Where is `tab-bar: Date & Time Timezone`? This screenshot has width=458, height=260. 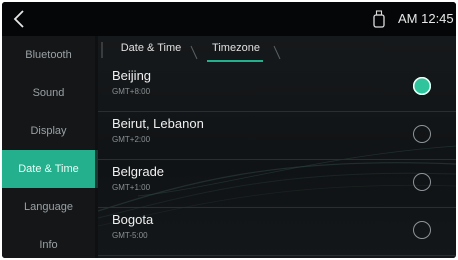
tab-bar: Date & Time Timezone is located at coordinates (277, 49).